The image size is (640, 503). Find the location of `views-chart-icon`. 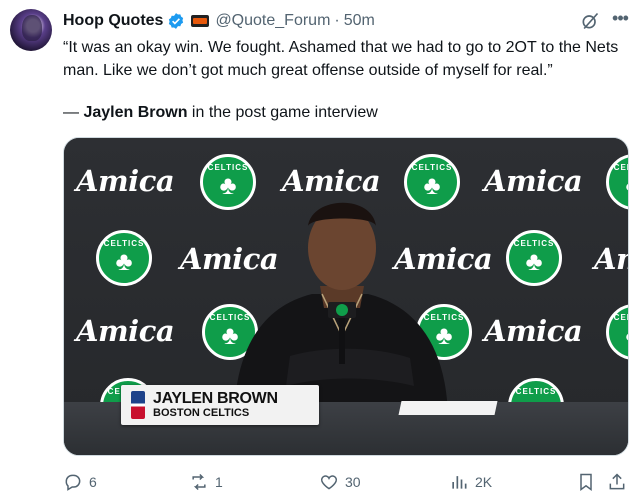

views-chart-icon is located at coordinates (459, 482).